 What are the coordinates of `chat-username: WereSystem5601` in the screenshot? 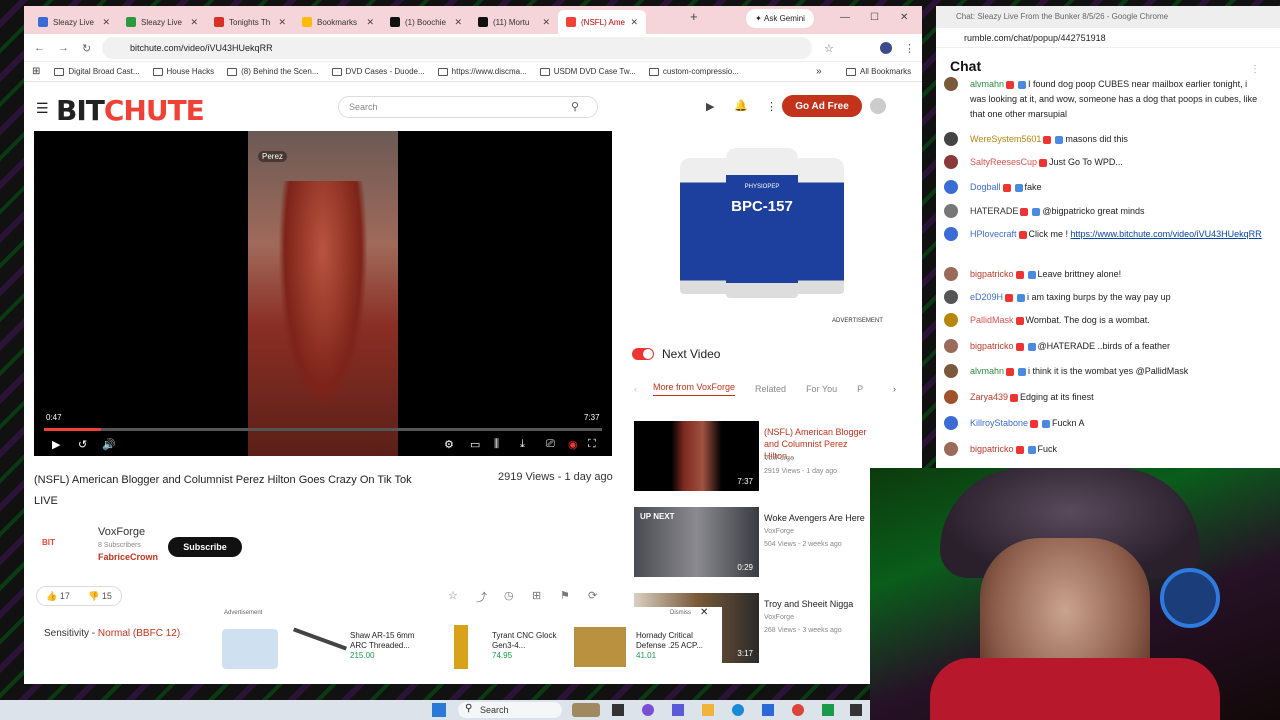 It's located at (1005, 139).